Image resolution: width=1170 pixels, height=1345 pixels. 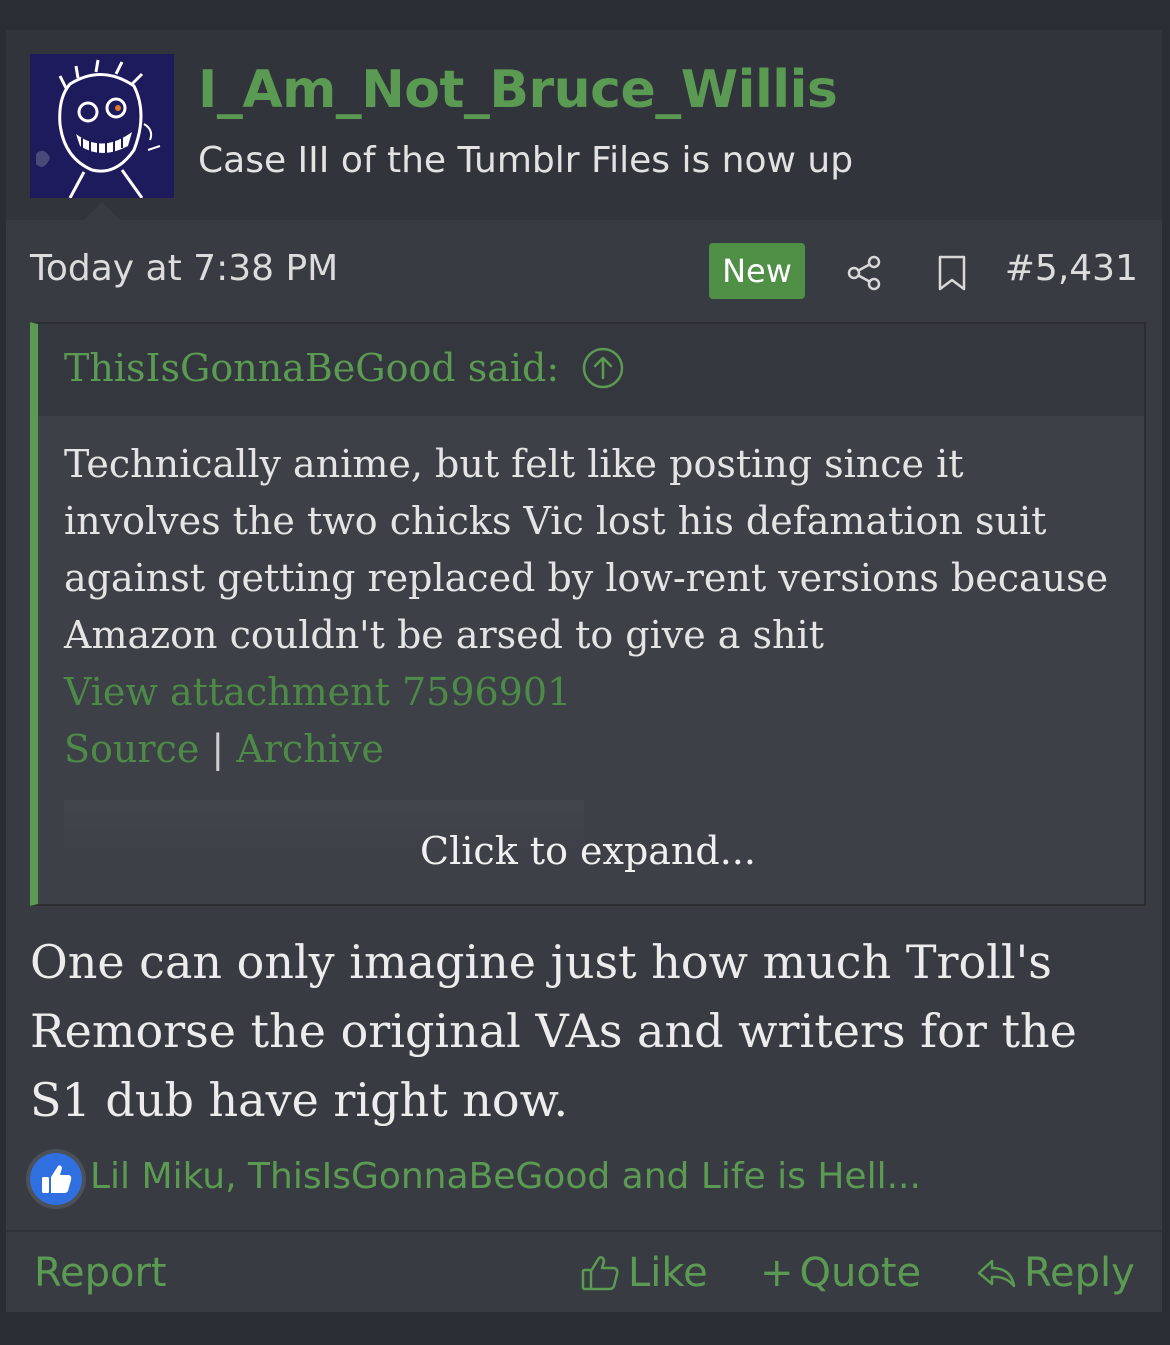 What do you see at coordinates (100, 1273) in the screenshot?
I see `report-button: Report` at bounding box center [100, 1273].